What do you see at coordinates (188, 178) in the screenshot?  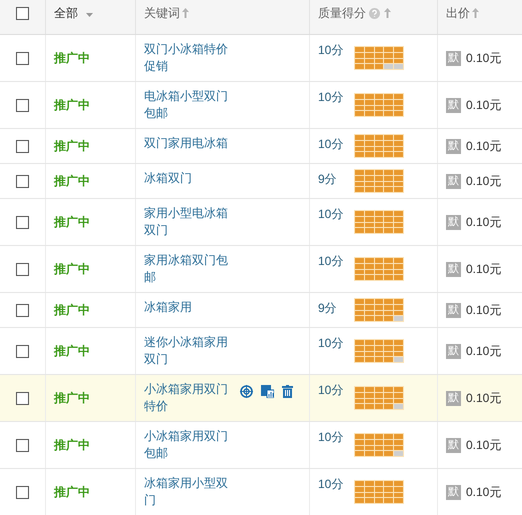 I see `keyword-link: 冰箱双门` at bounding box center [188, 178].